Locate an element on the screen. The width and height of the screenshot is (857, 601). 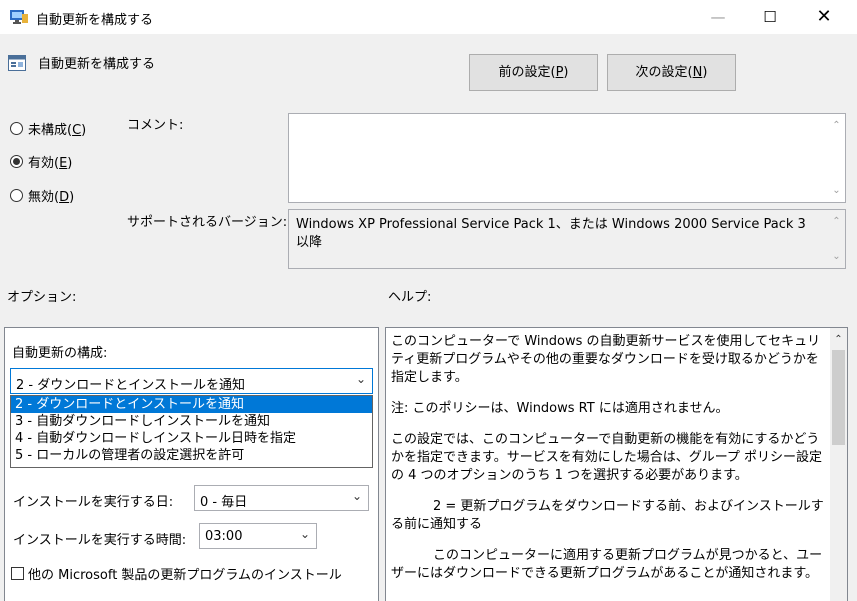
radio-disabled: 無効(D) is located at coordinates (42, 195).